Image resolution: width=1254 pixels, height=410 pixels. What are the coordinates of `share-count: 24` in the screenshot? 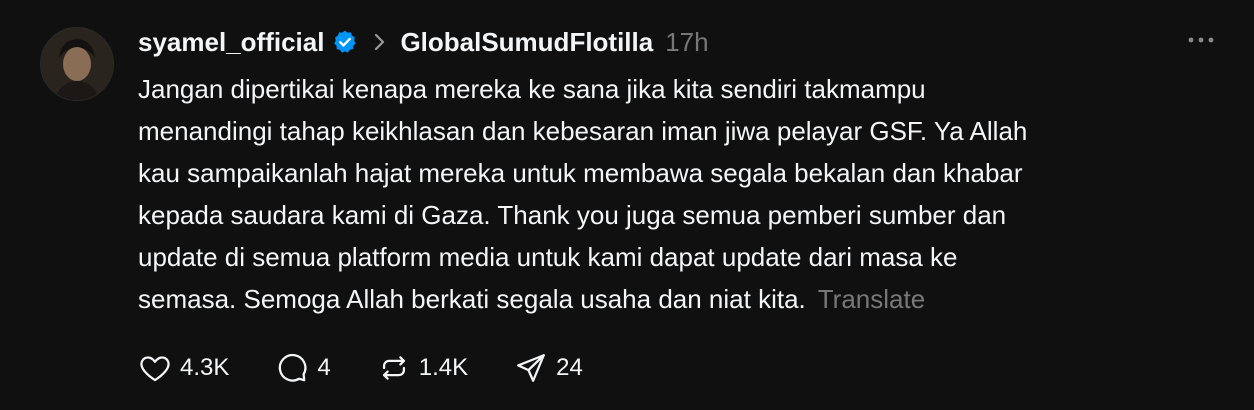 It's located at (569, 367).